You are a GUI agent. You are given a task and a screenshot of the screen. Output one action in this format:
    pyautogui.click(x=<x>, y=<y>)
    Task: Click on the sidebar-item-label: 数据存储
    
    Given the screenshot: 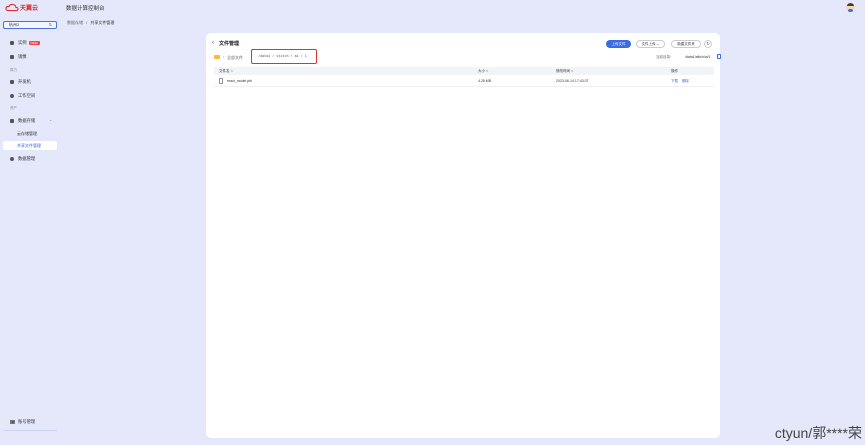 What is the action you would take?
    pyautogui.click(x=27, y=120)
    